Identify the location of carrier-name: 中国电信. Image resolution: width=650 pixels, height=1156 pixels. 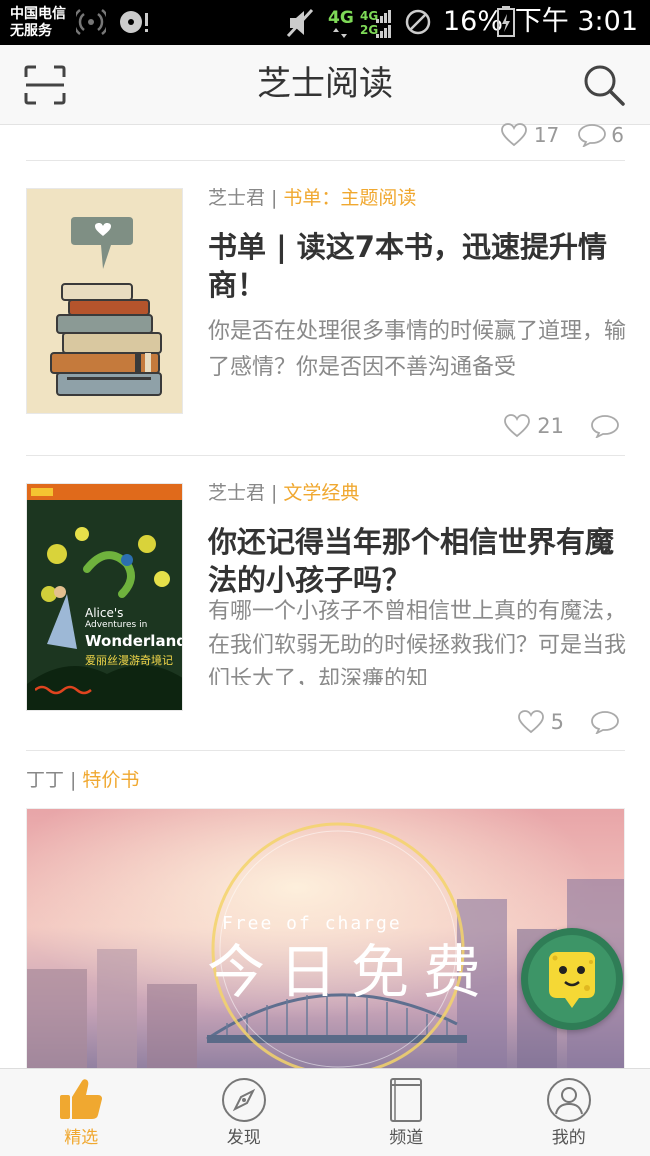
(38, 14).